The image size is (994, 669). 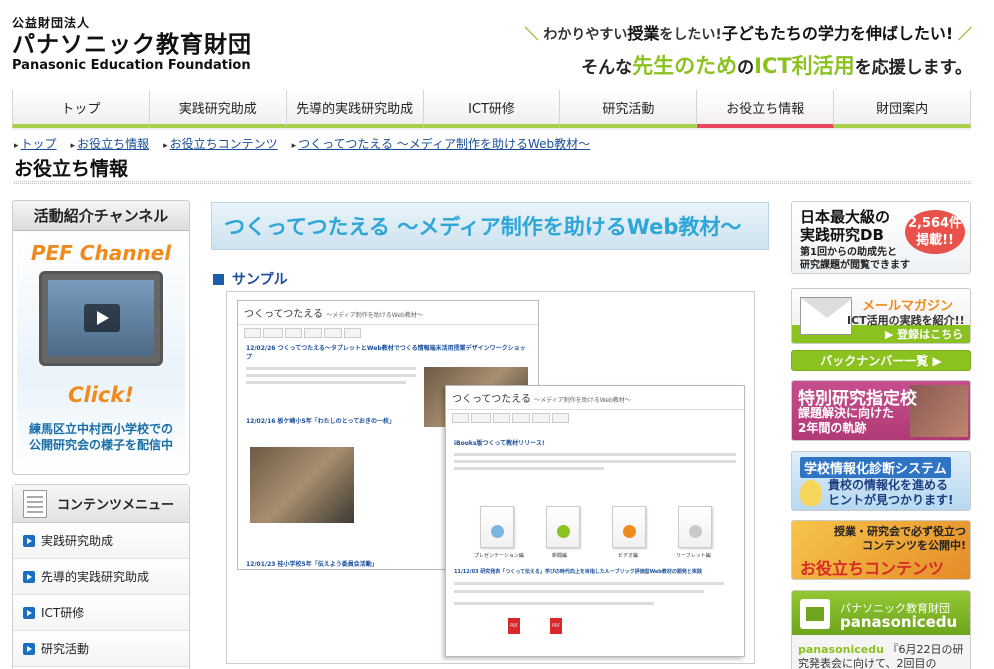 I want to click on breadcrumb-item: ▸ トップ, so click(x=35, y=143).